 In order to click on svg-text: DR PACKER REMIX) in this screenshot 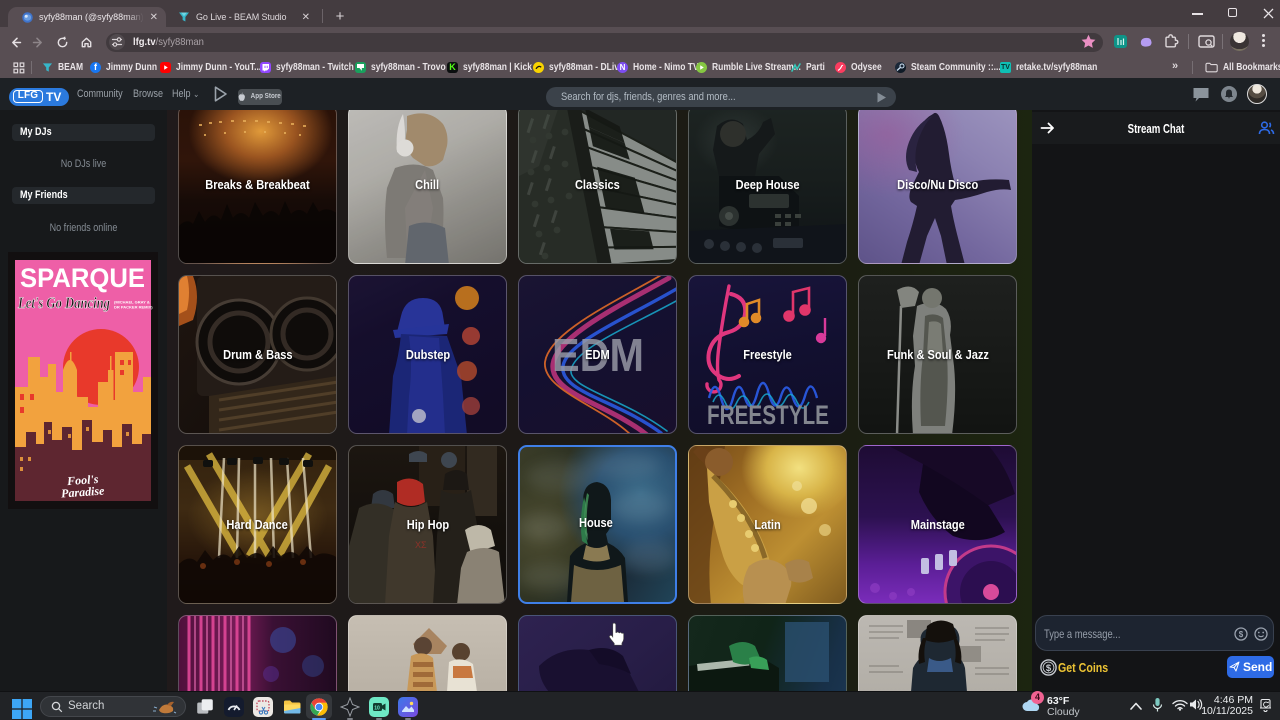, I will do `click(133, 307)`.